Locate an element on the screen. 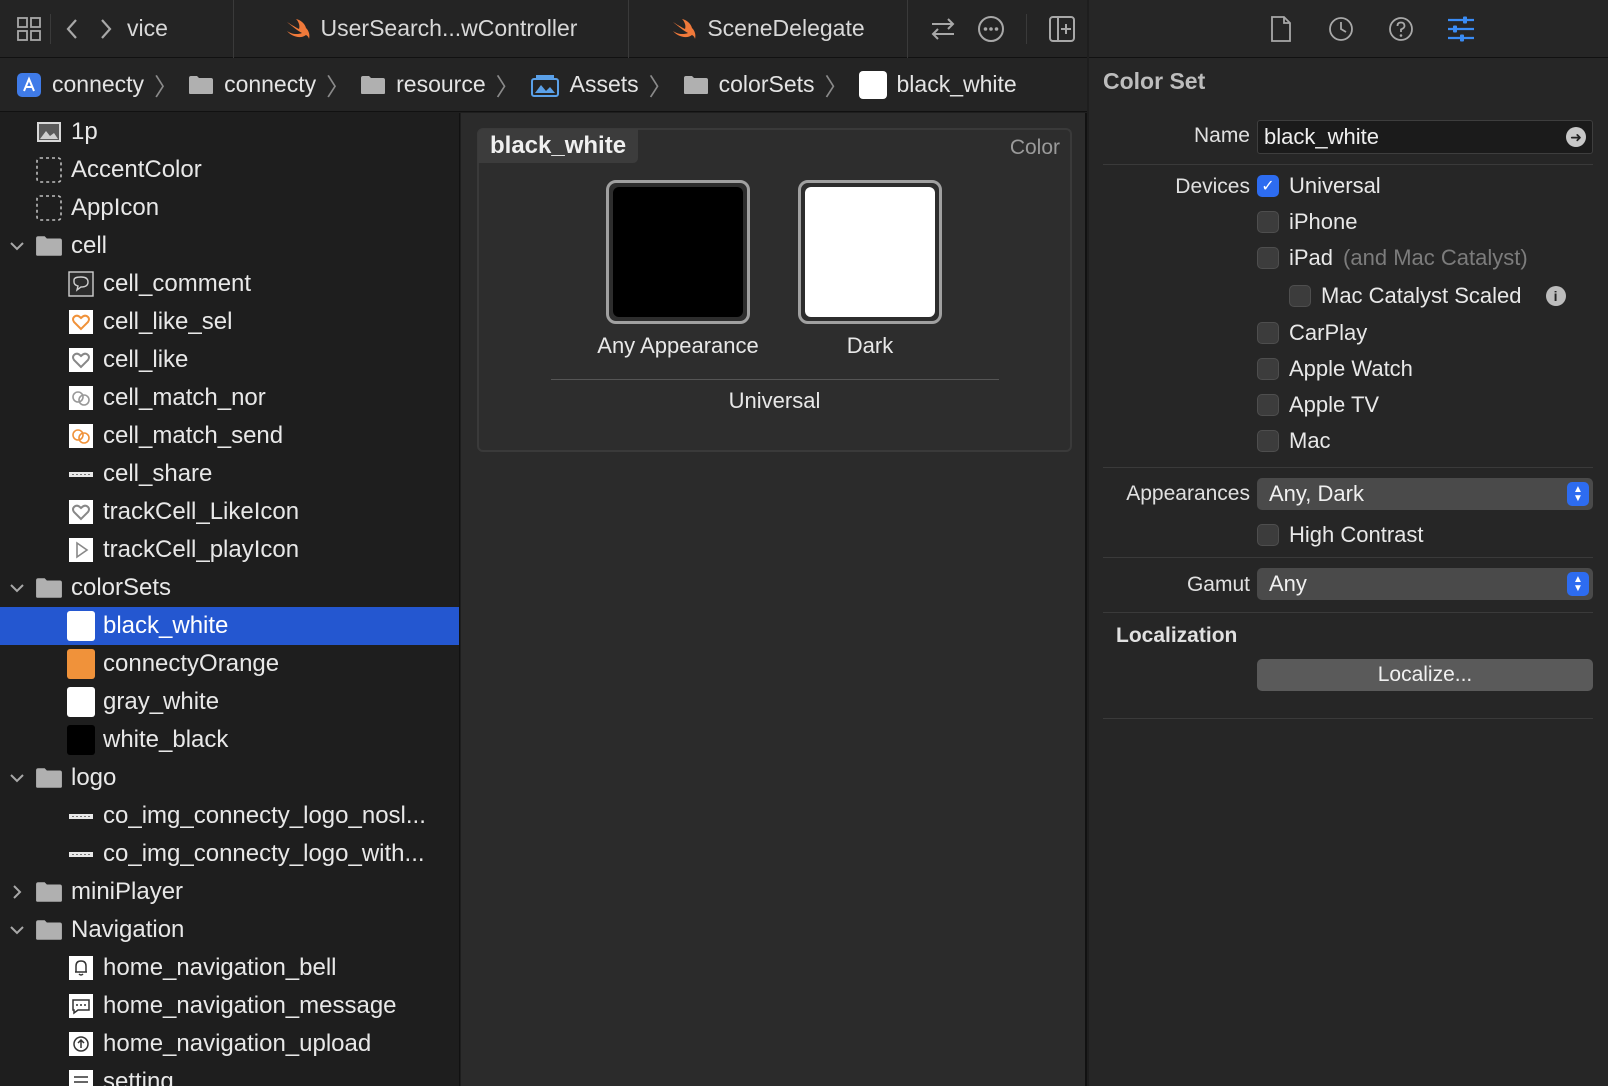  list-item: cell_like_sel is located at coordinates (229, 322).